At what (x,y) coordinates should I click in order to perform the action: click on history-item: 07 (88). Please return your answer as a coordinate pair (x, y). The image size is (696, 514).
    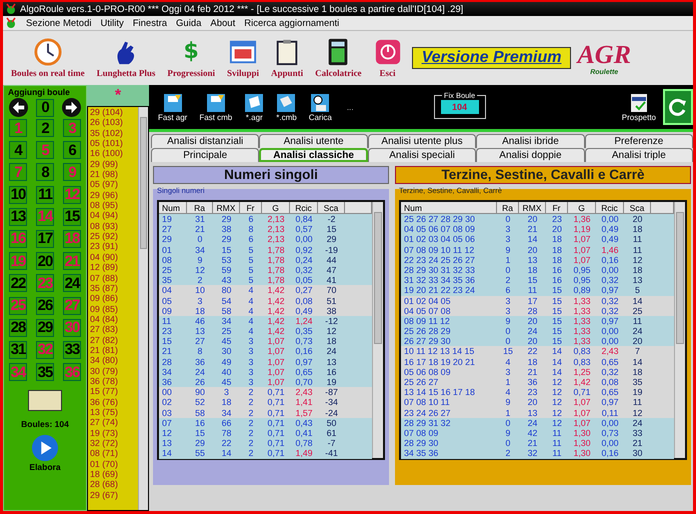
    Looking at the image, I should click on (114, 277).